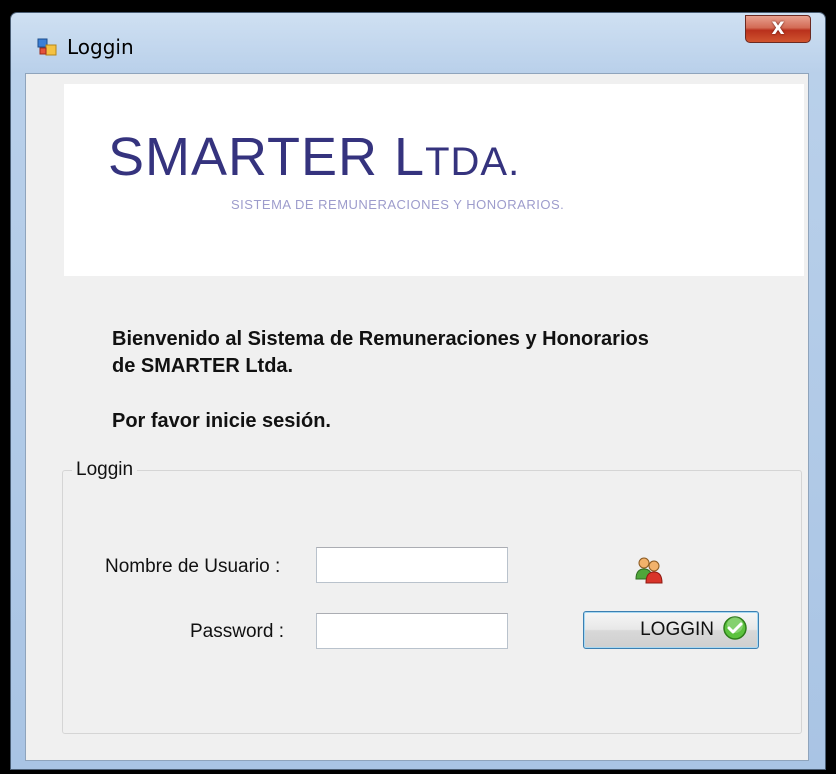 The image size is (836, 774). What do you see at coordinates (398, 204) in the screenshot?
I see `brand-tagline: SISTEMA DE REMUNERACIONES Y HONORARIOS.` at bounding box center [398, 204].